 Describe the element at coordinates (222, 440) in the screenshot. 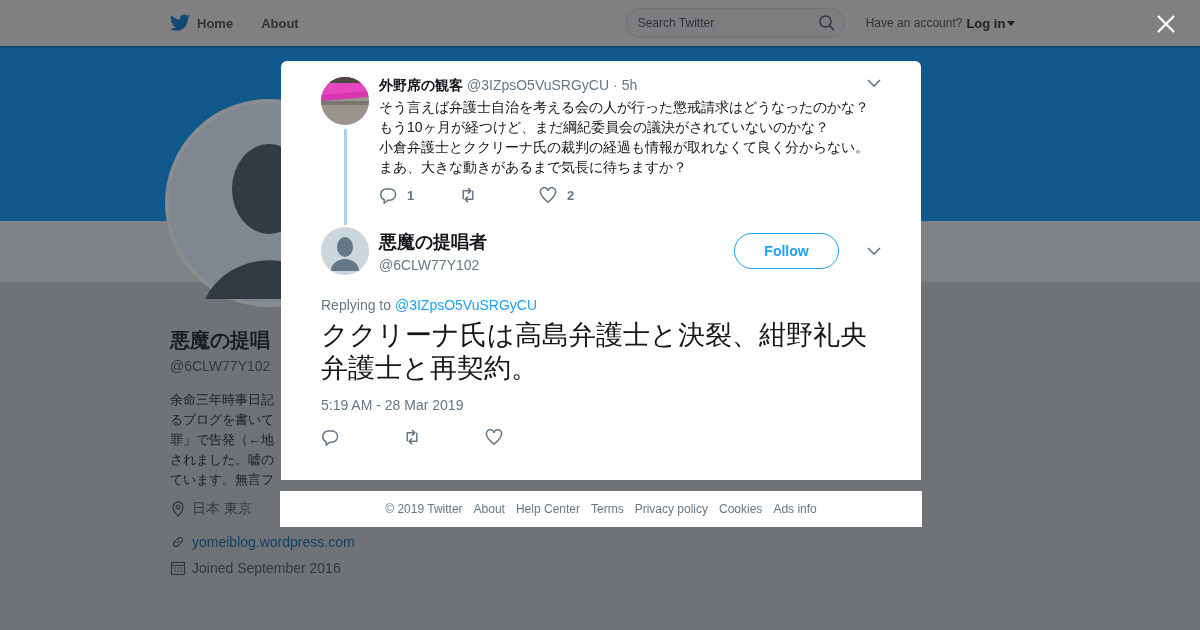

I see `bio-text: 罪」で告発（←地` at that location.